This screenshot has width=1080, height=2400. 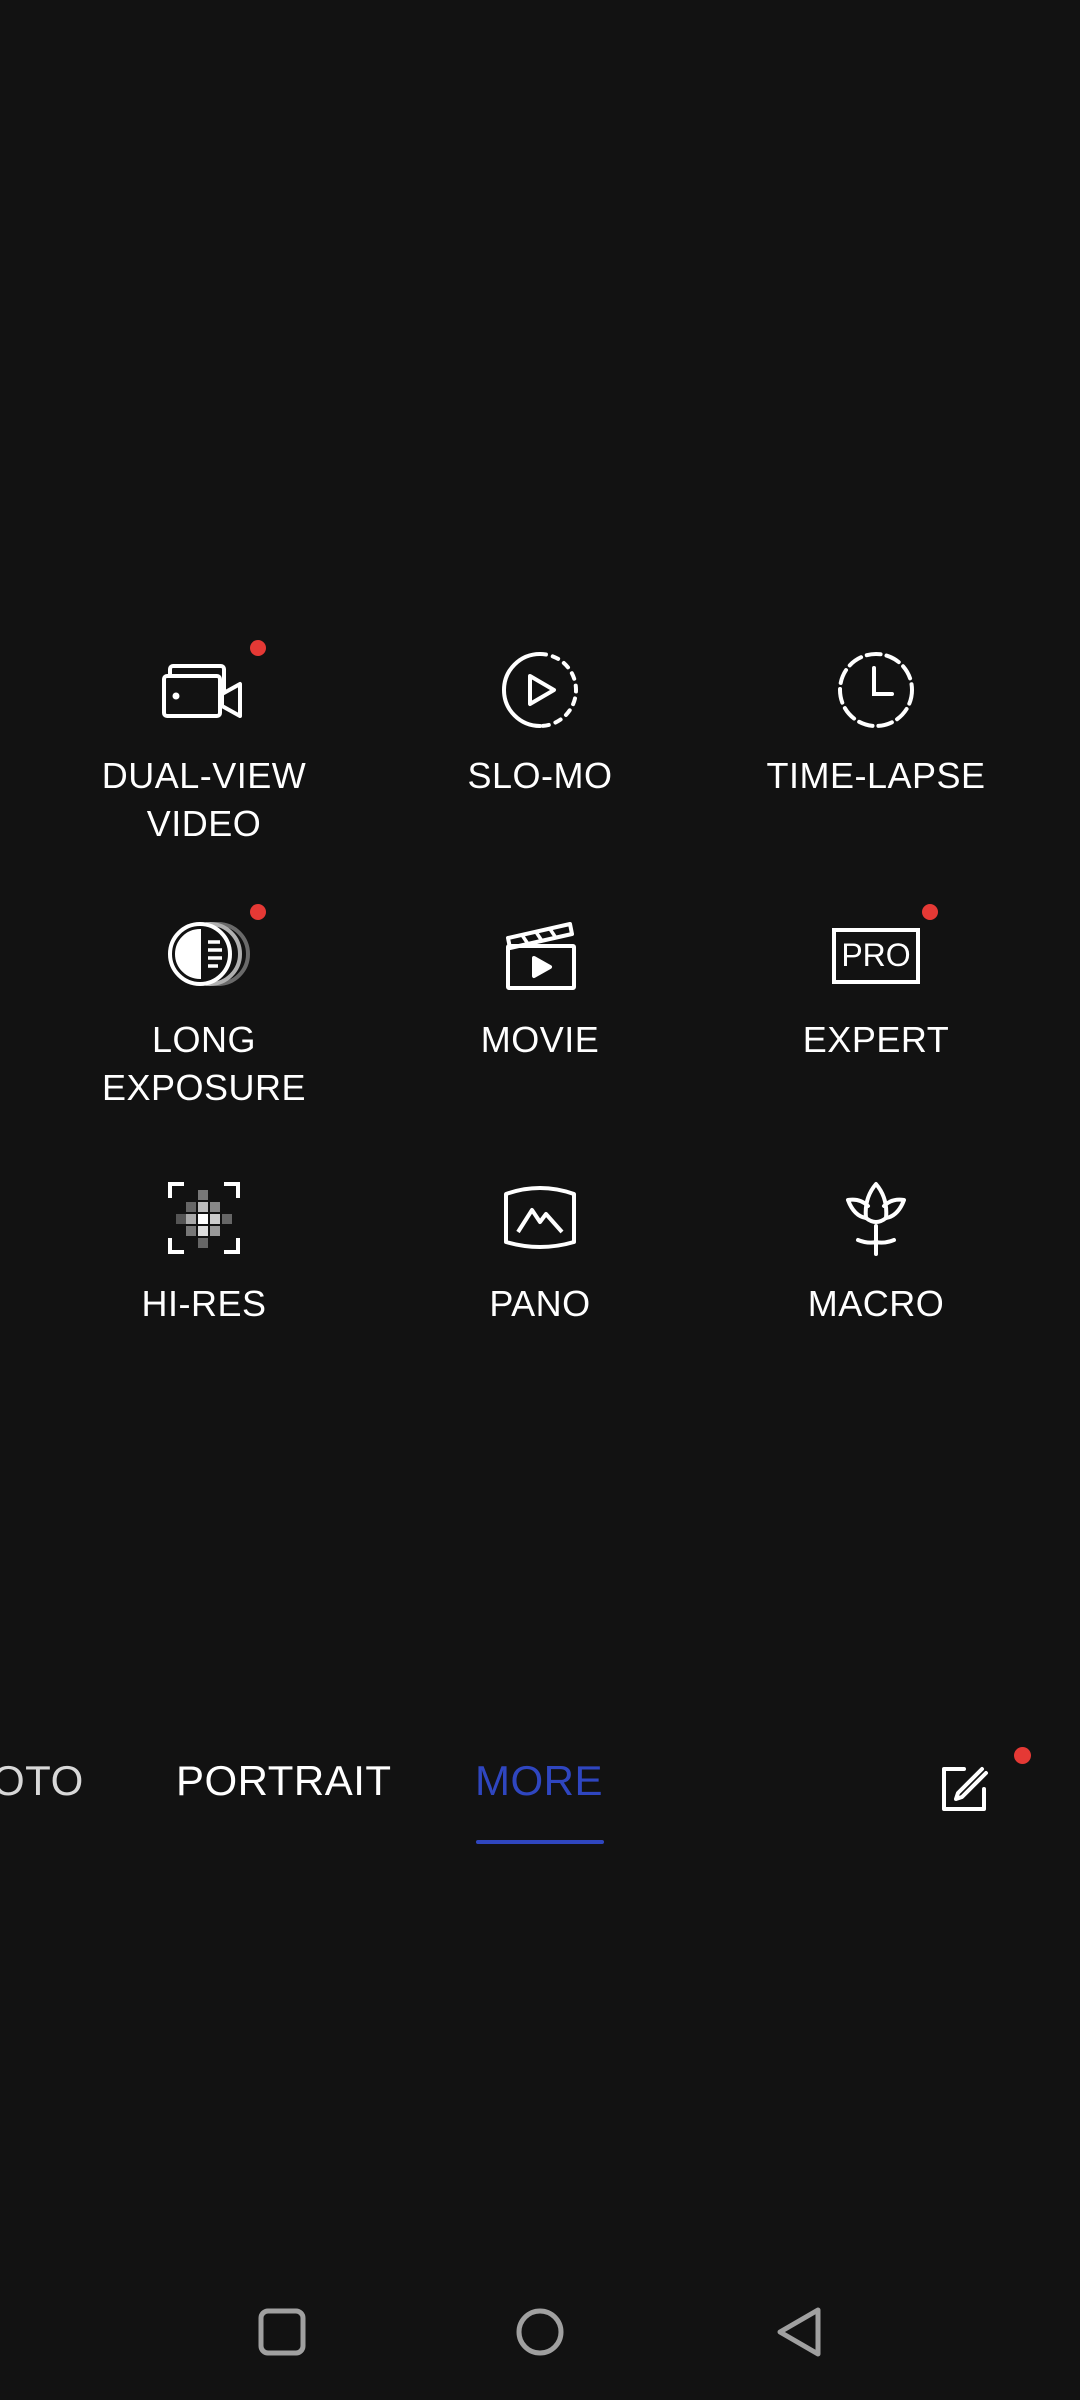 I want to click on mode-label: EXPERT, so click(x=876, y=1039).